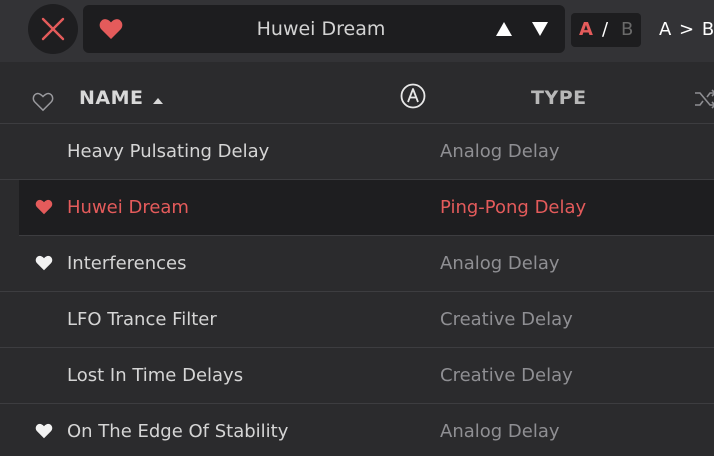 The image size is (717, 460). I want to click on preset-name: Lost In Time Delays, so click(155, 375).